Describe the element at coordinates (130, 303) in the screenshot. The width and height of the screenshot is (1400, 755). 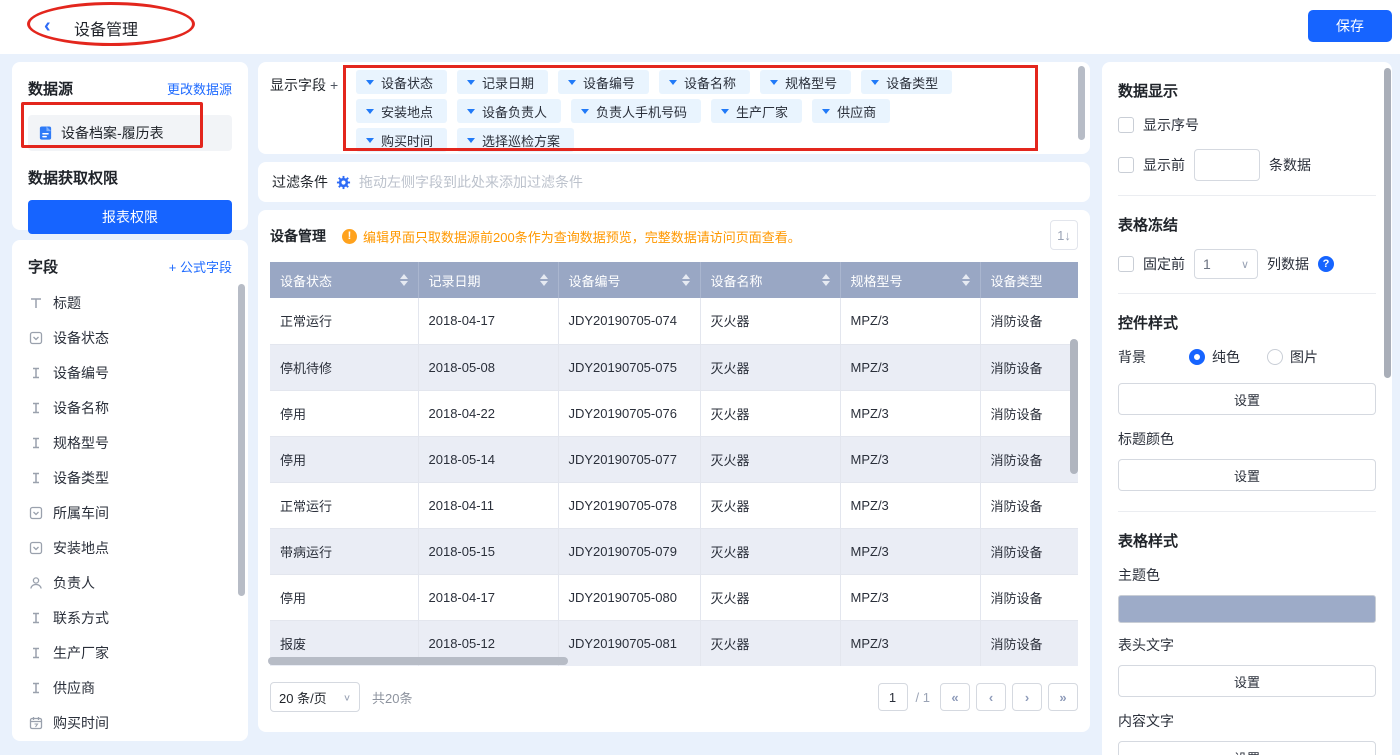
I see `field-item: 标题` at that location.